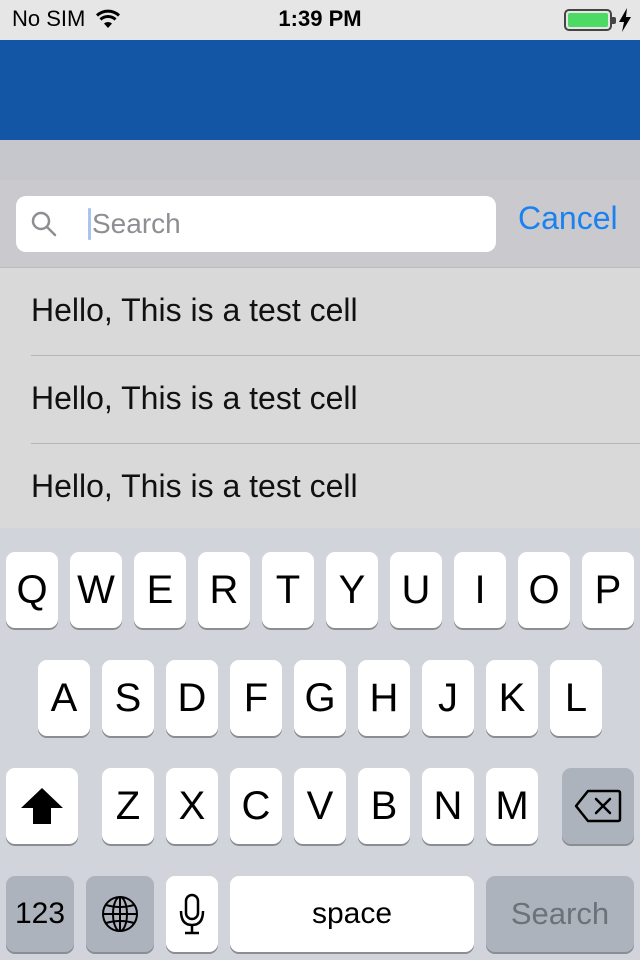  I want to click on status-time: 1:39 PM, so click(320, 18).